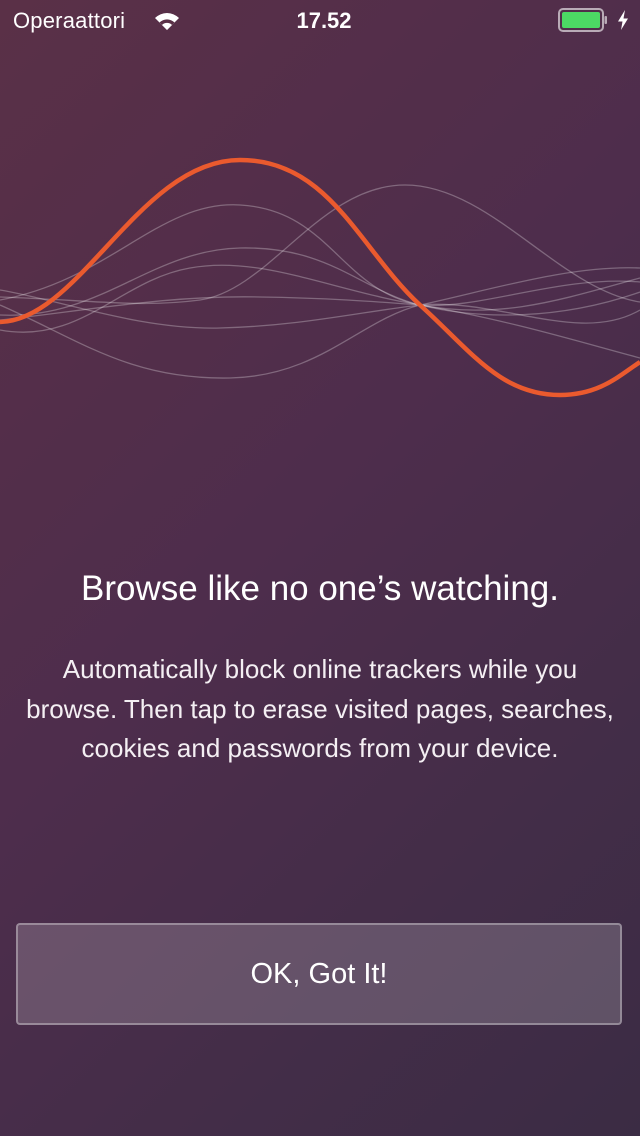 The width and height of the screenshot is (640, 1136). Describe the element at coordinates (320, 588) in the screenshot. I see `onboarding-headline: Browse like no one’s watching.` at that location.